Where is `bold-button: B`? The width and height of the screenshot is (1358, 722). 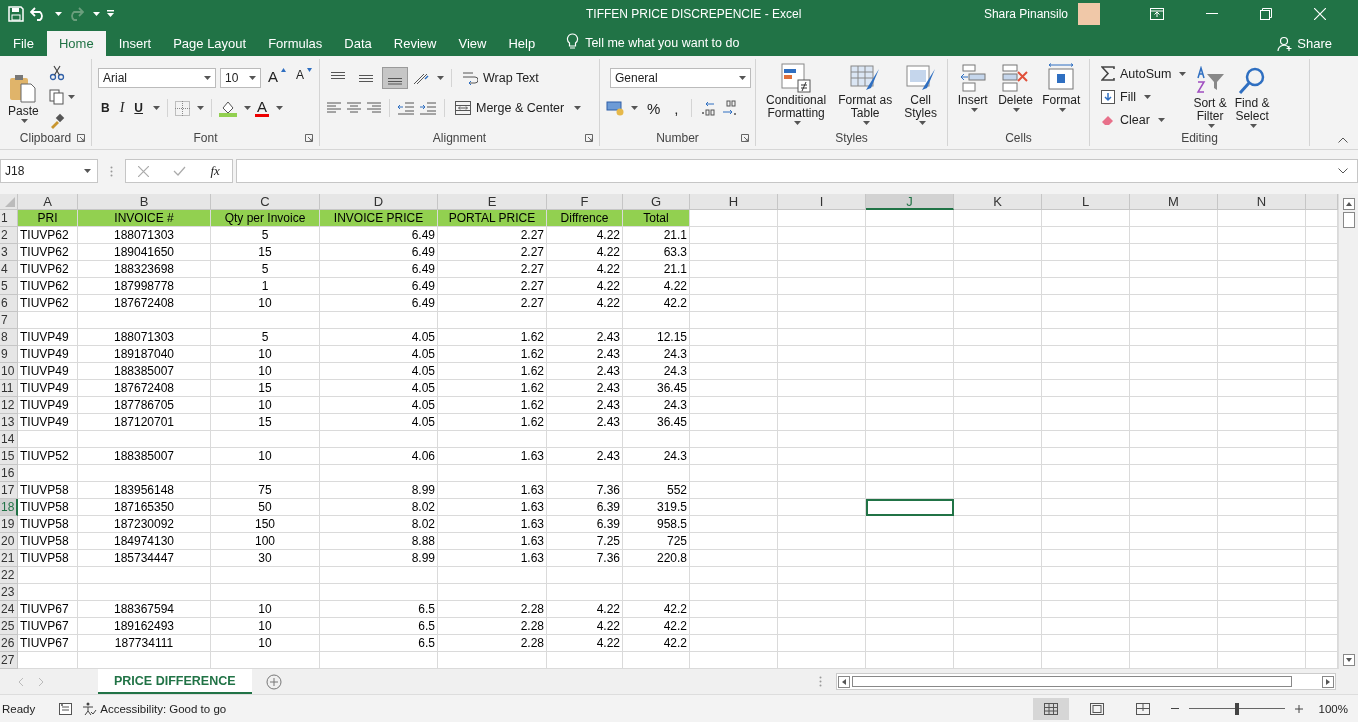
bold-button: B is located at coordinates (105, 108).